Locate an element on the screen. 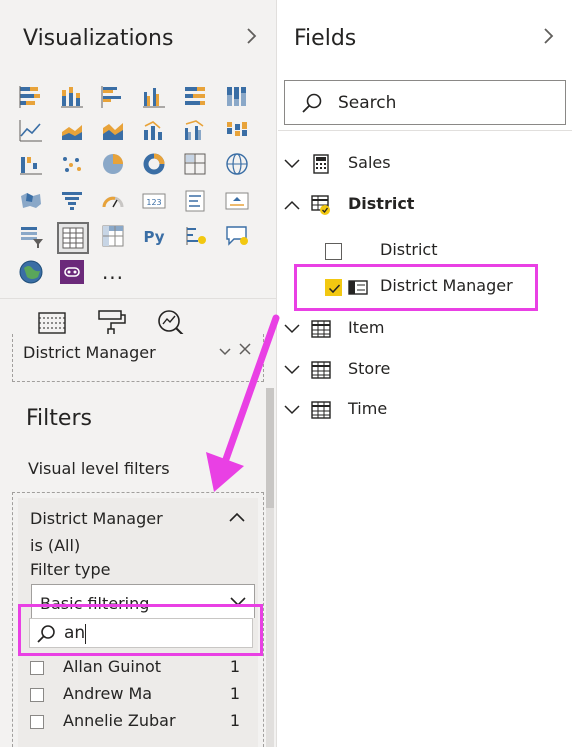 The image size is (572, 747). funnel-chart-icon is located at coordinates (72, 201).